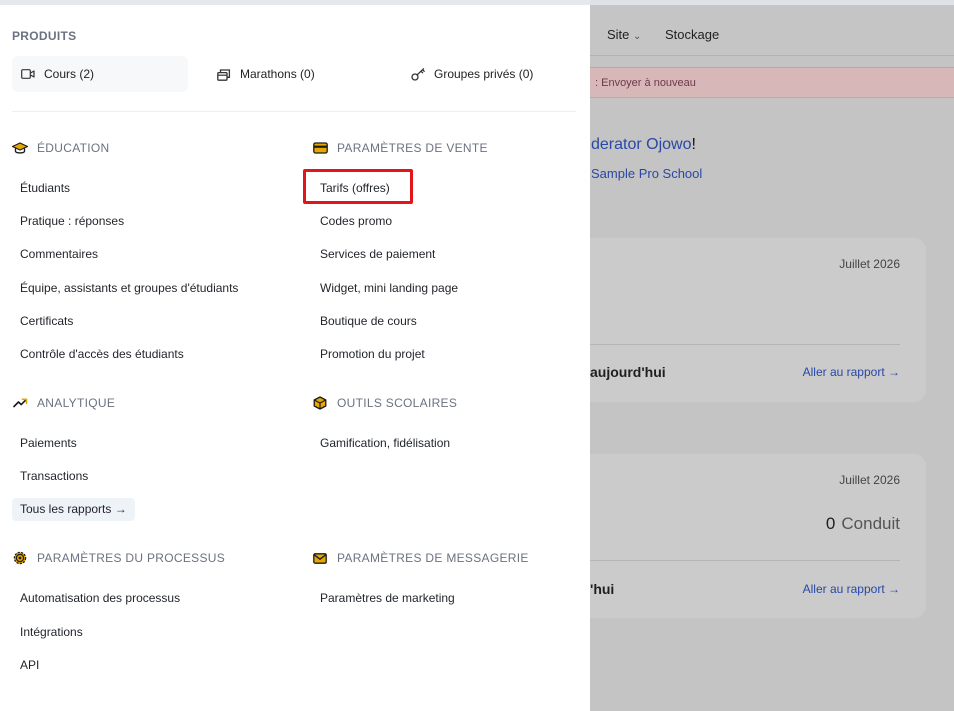 The height and width of the screenshot is (711, 954). What do you see at coordinates (389, 288) in the screenshot?
I see `menu-item-widget: Widget, mini landing page` at bounding box center [389, 288].